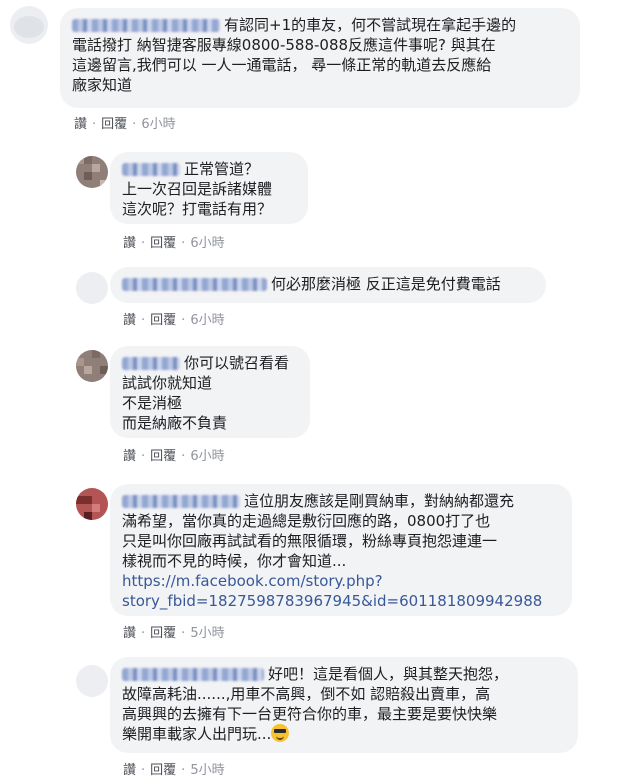  Describe the element at coordinates (310, 714) in the screenshot. I see `comment-text: 高興興的去擁有下一台更符合你的車，最主要是要快快樂` at that location.